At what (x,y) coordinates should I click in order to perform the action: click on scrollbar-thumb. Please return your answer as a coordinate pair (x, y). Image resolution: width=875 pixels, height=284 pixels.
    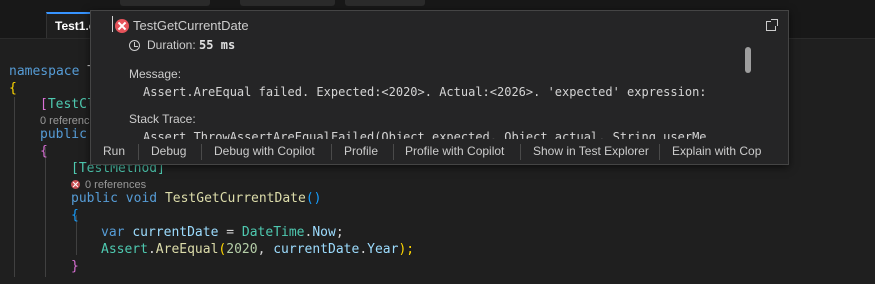
    Looking at the image, I should click on (748, 60).